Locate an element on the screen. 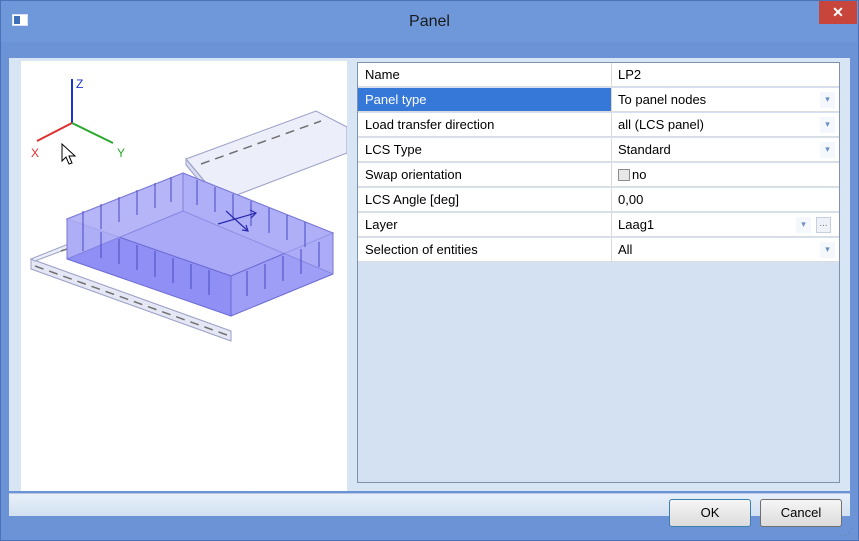 The height and width of the screenshot is (541, 859). property-name: Panel type is located at coordinates (485, 100).